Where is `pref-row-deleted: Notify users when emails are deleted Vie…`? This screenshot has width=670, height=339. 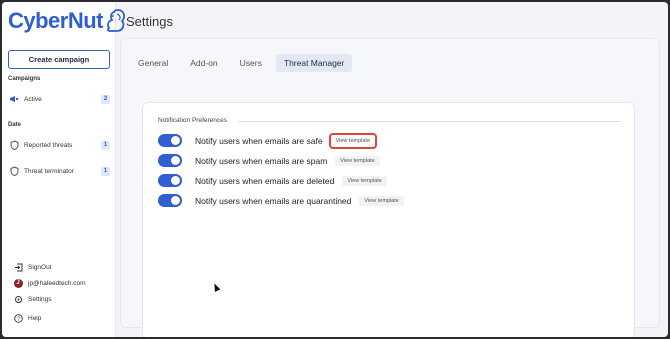
pref-row-deleted: Notify users when emails are deleted Vie… is located at coordinates (272, 180).